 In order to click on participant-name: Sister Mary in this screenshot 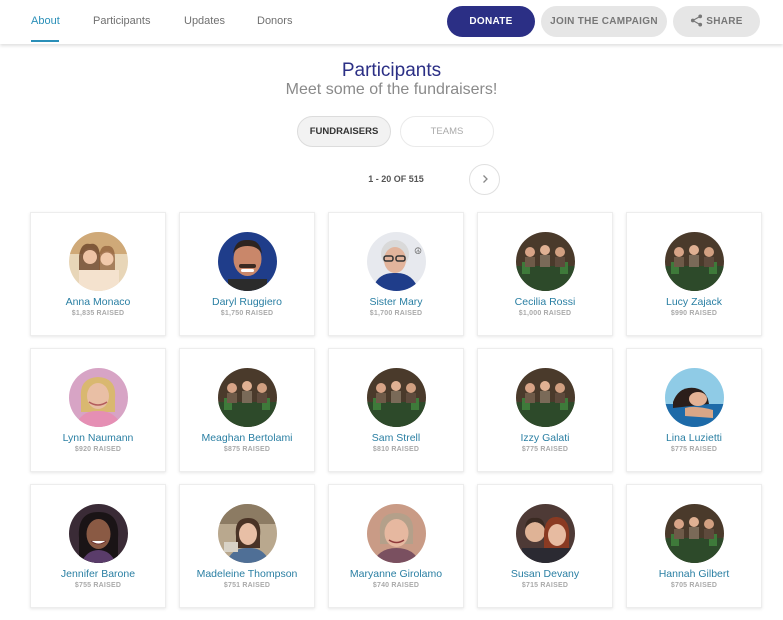, I will do `click(396, 302)`.